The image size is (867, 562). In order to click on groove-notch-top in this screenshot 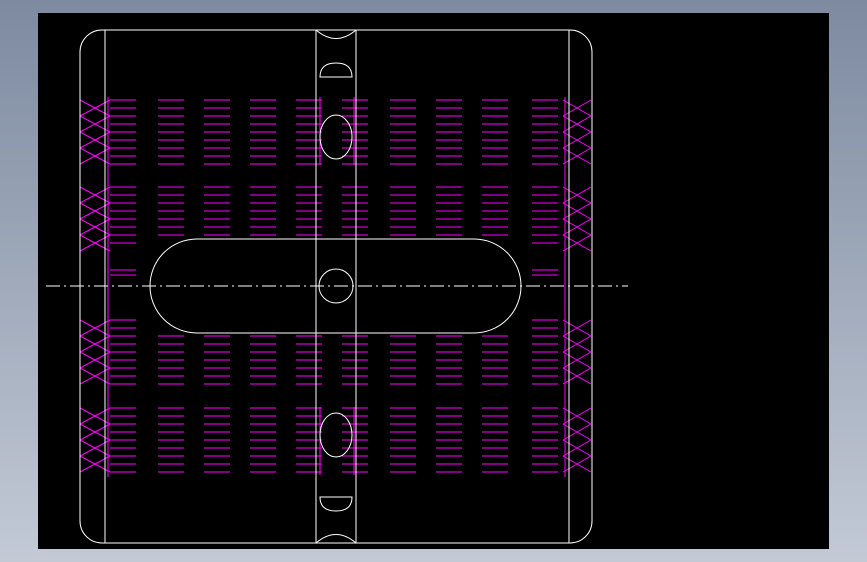, I will do `click(336, 34)`.